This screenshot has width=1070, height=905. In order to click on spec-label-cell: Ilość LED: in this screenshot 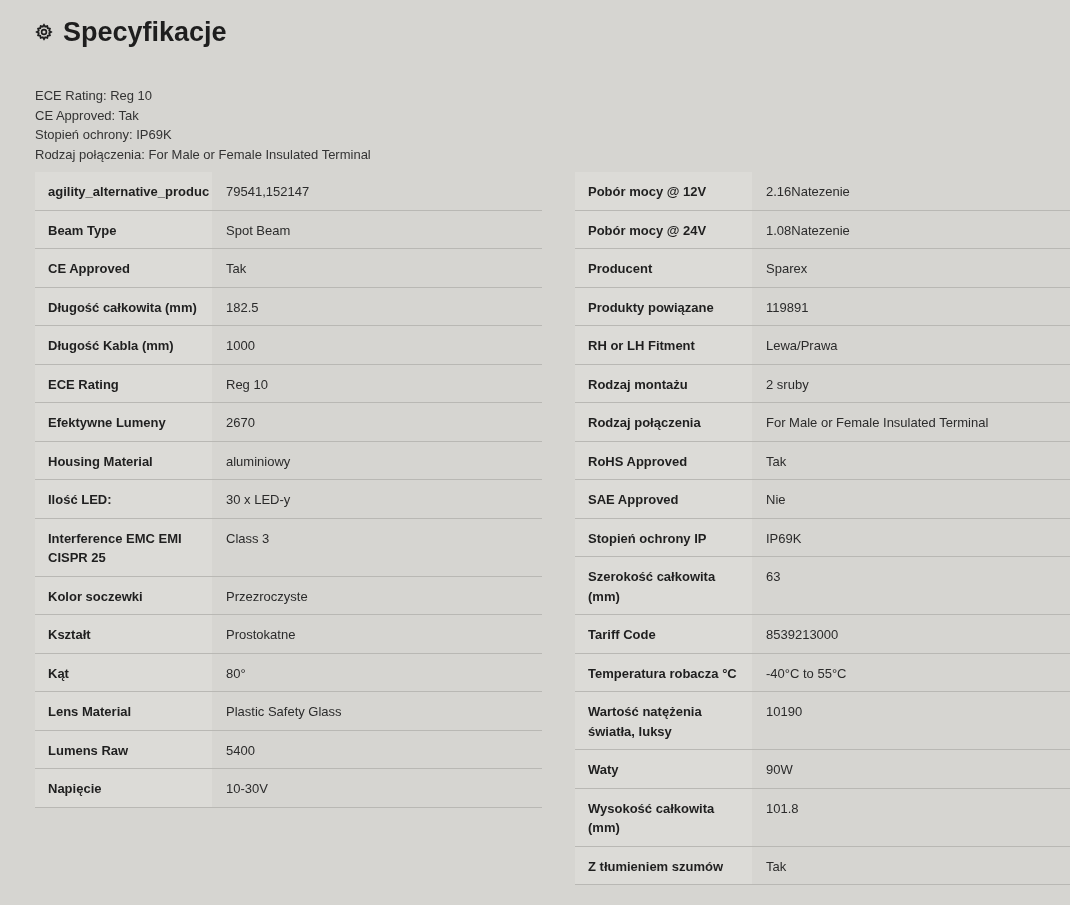, I will do `click(123, 499)`.